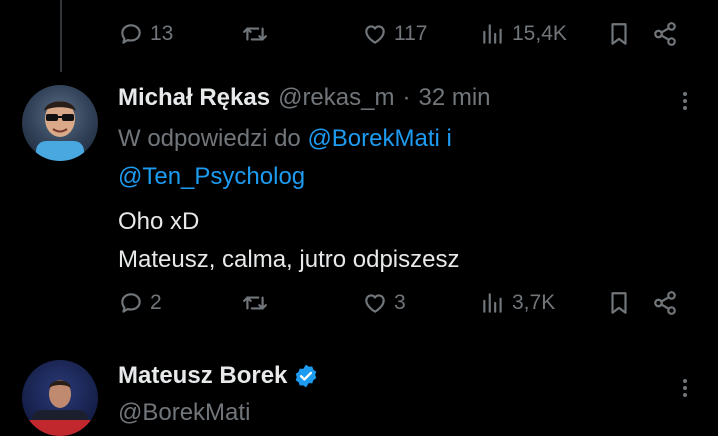  Describe the element at coordinates (194, 98) in the screenshot. I see `author-name: Michał Rękas` at that location.